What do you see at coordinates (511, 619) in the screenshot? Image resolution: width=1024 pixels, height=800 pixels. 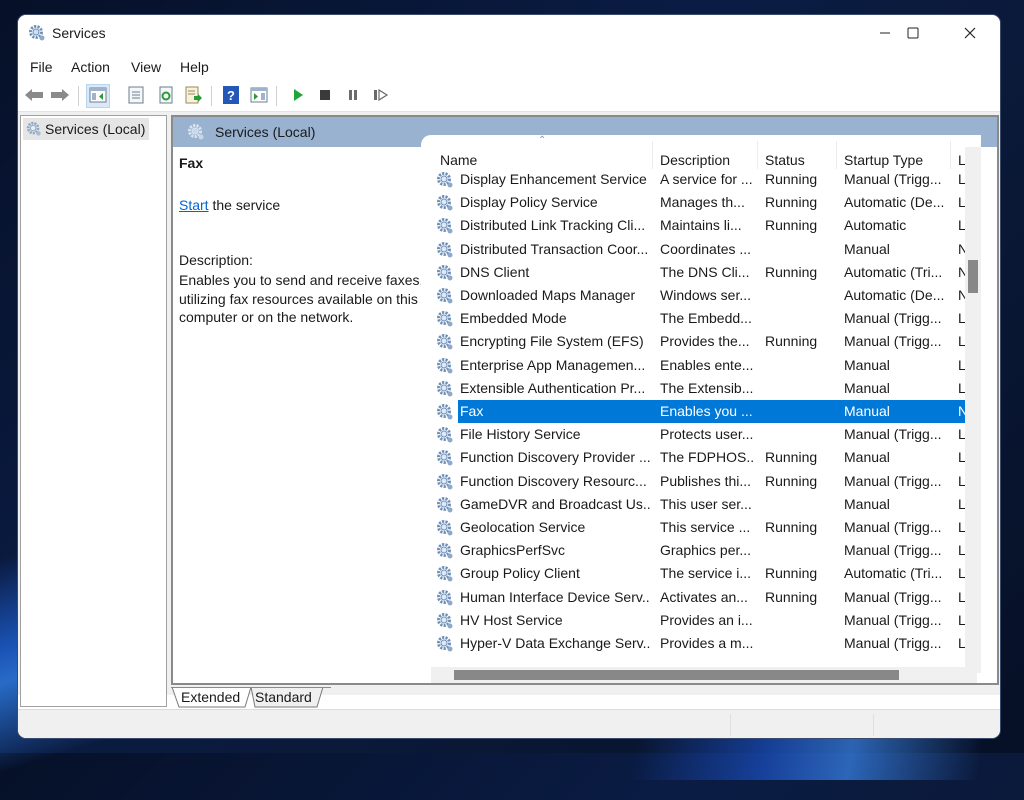 I see `cell-name: HV Host Service` at bounding box center [511, 619].